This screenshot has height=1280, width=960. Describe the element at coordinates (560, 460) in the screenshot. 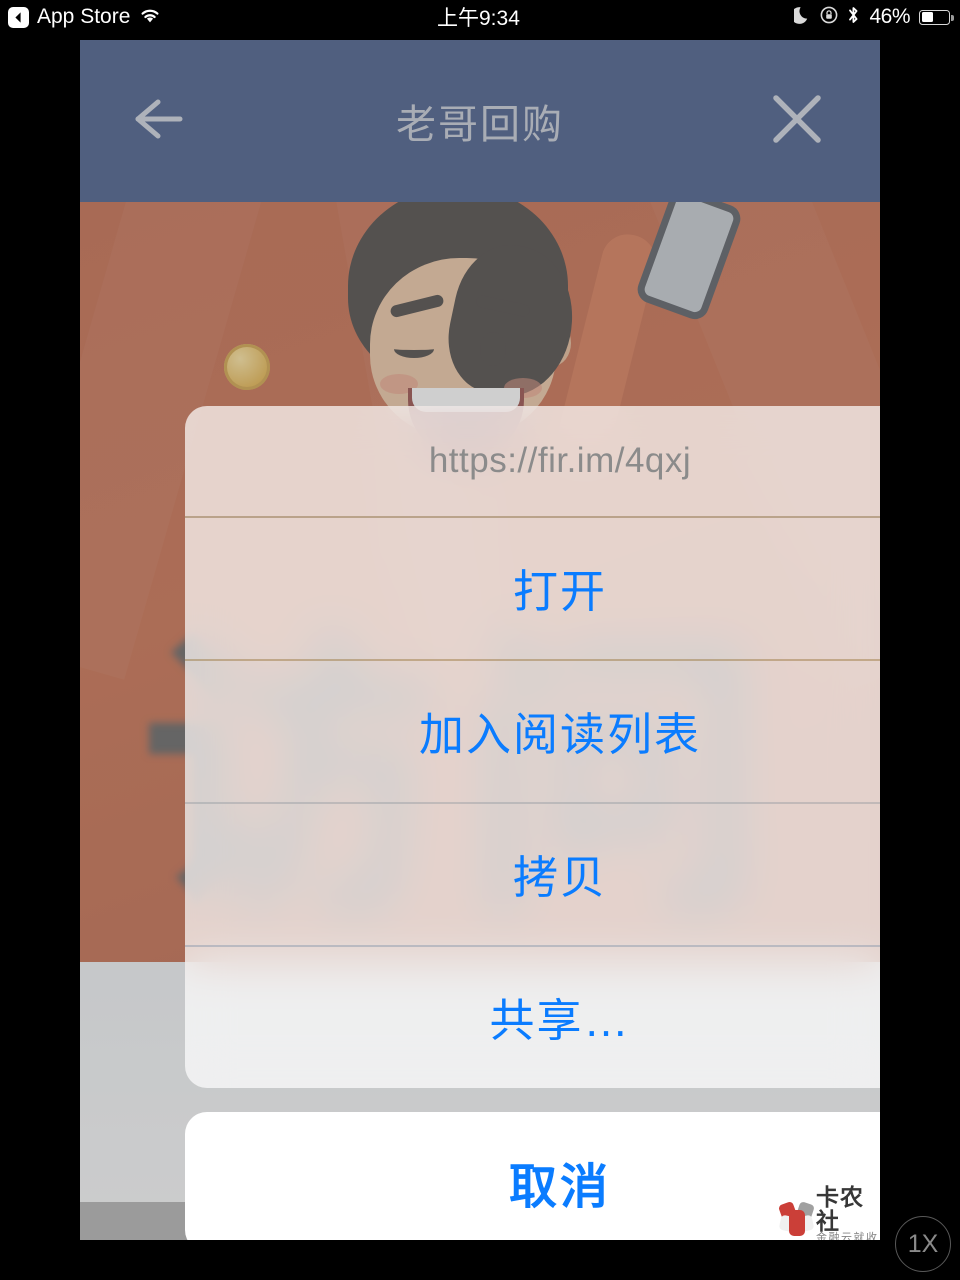

I see `action-sheet-url-label: https://fir.im/4qxj` at that location.